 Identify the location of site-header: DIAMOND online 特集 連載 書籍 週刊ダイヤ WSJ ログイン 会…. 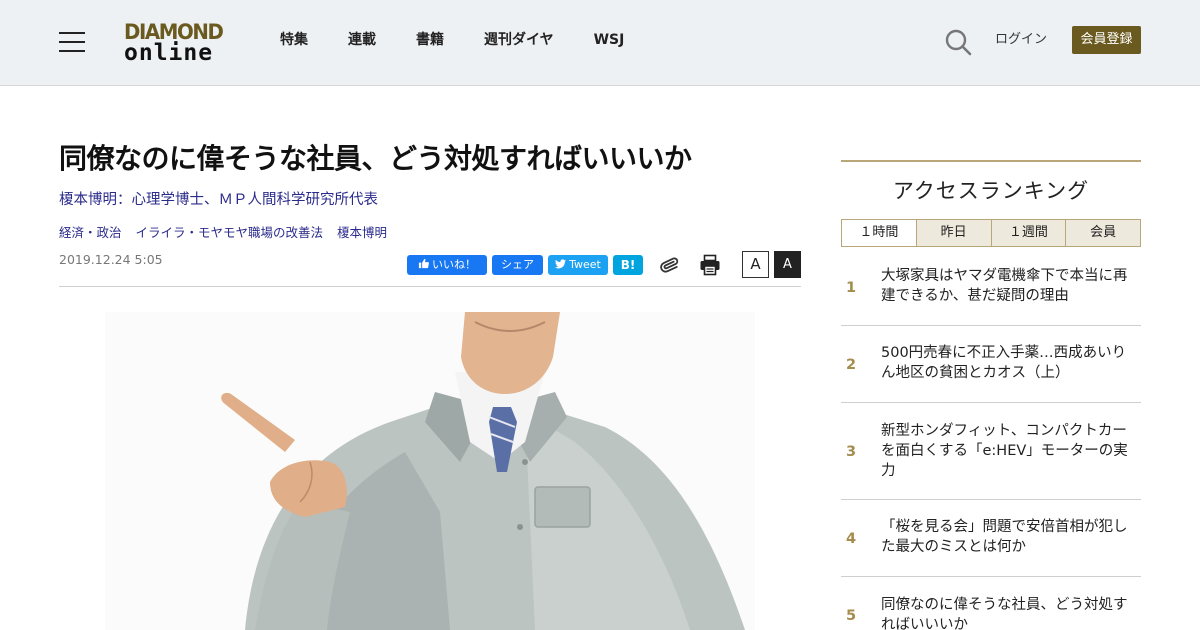
(600, 43).